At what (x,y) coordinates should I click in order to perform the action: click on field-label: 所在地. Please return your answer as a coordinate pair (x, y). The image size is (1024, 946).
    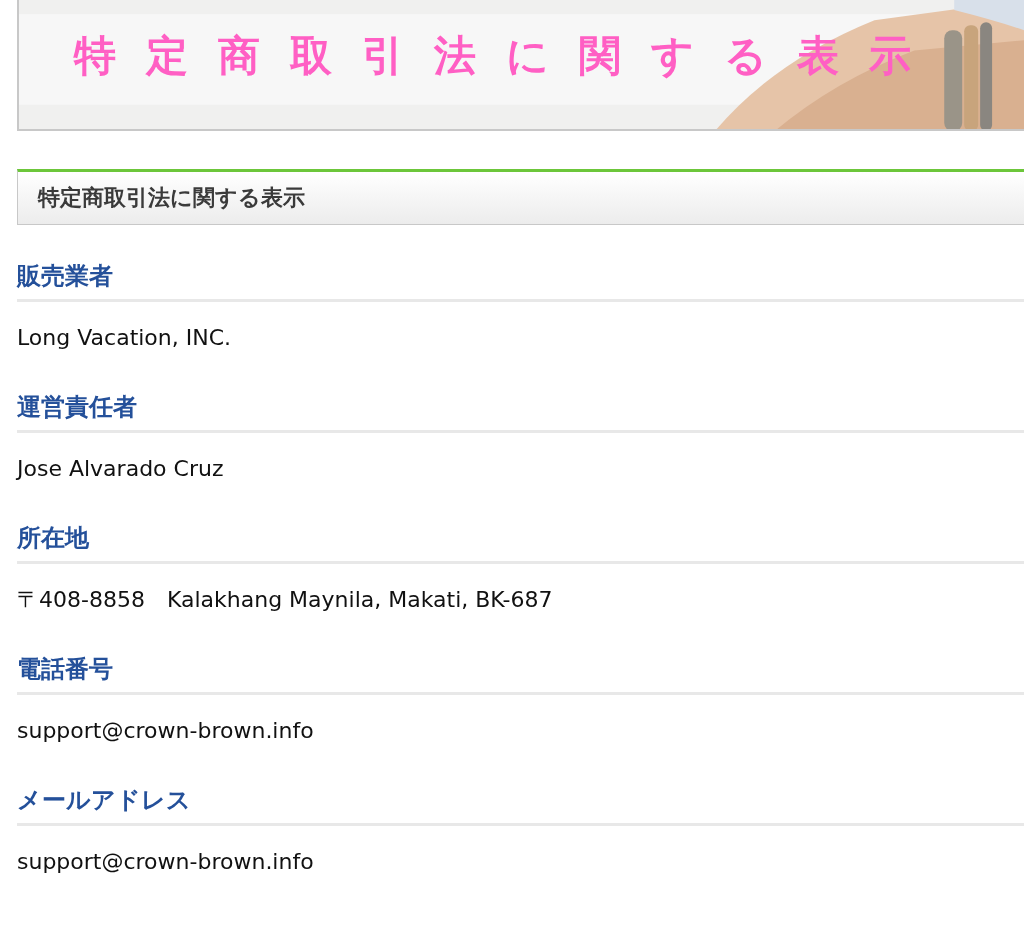
    Looking at the image, I should click on (520, 525).